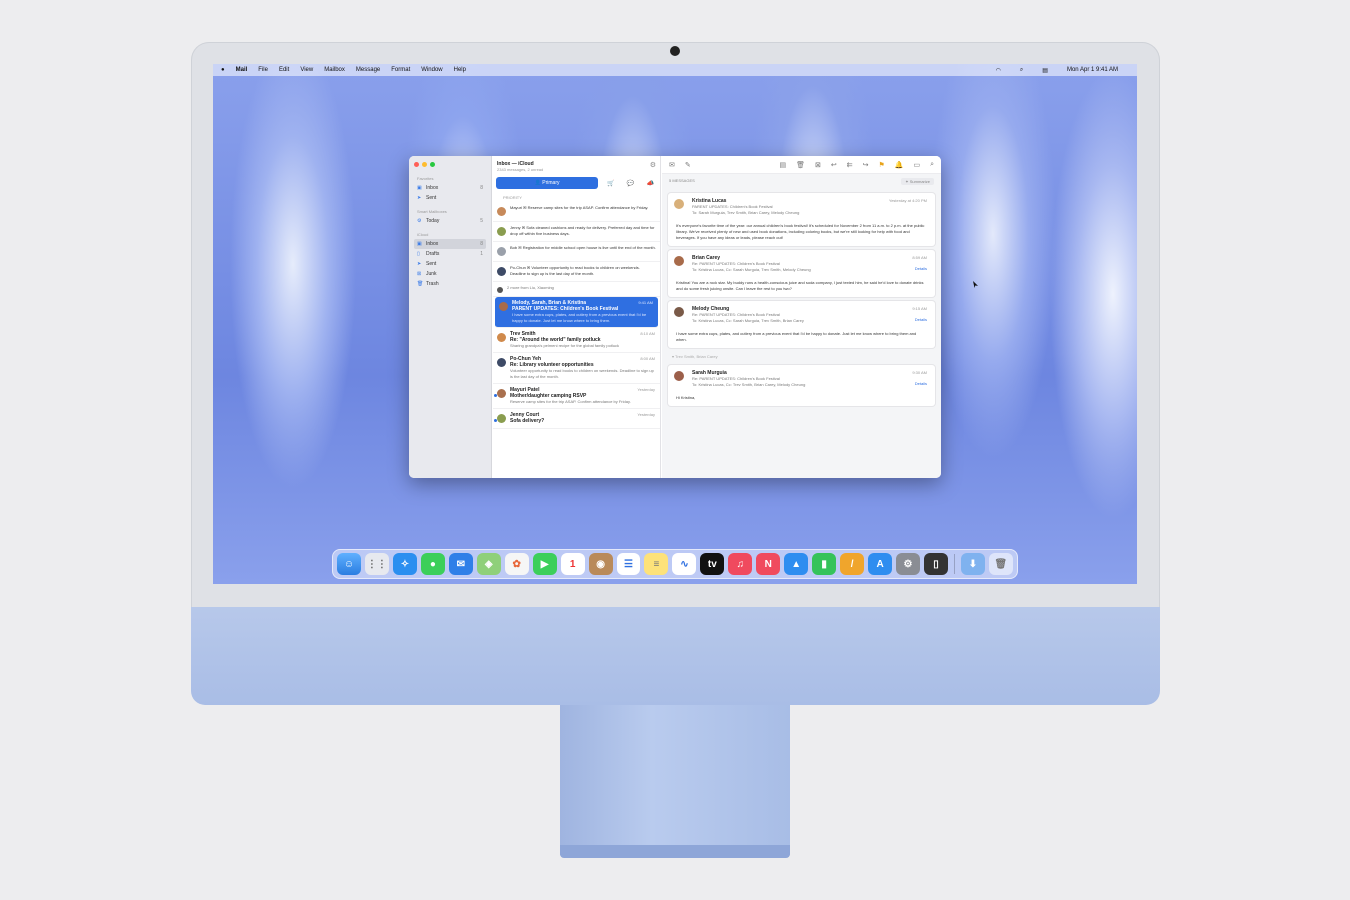  What do you see at coordinates (686, 397) in the screenshot?
I see `message-body: Hi Kristina,` at bounding box center [686, 397].